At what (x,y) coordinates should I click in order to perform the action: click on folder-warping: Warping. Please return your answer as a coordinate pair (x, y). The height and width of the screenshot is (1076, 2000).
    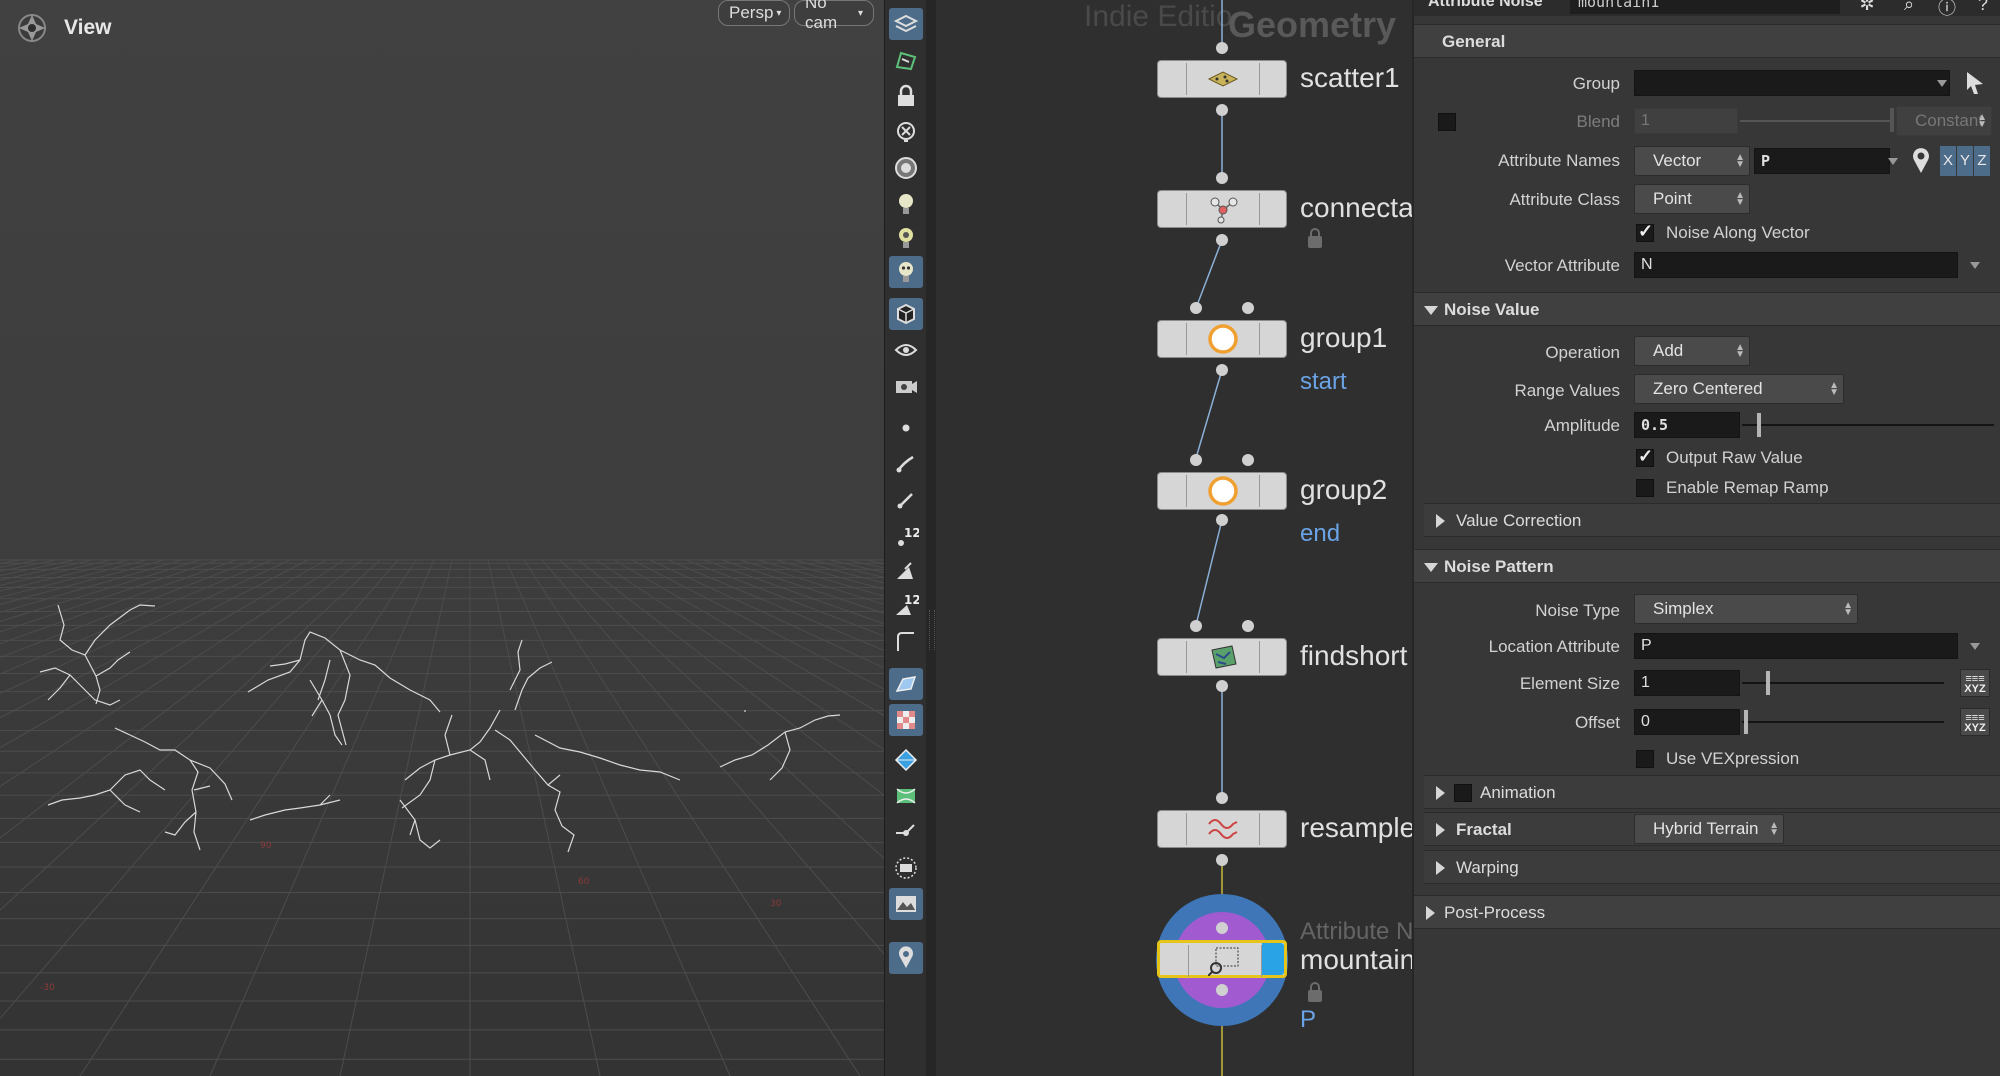
    Looking at the image, I should click on (1712, 867).